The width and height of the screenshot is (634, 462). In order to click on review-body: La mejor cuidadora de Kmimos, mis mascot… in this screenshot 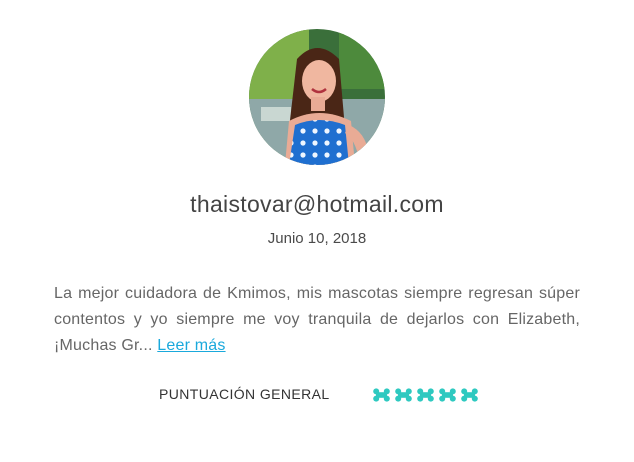, I will do `click(317, 319)`.